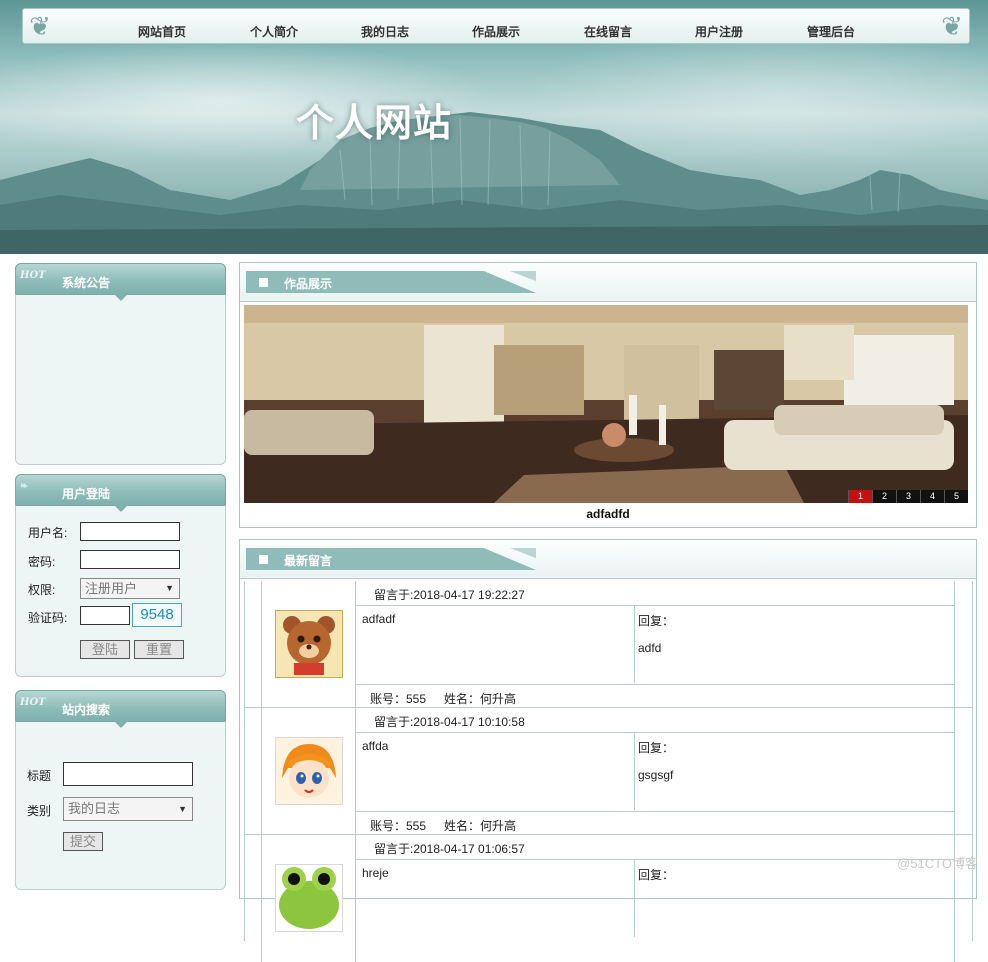  Describe the element at coordinates (375, 746) in the screenshot. I see `message-content: affda` at that location.